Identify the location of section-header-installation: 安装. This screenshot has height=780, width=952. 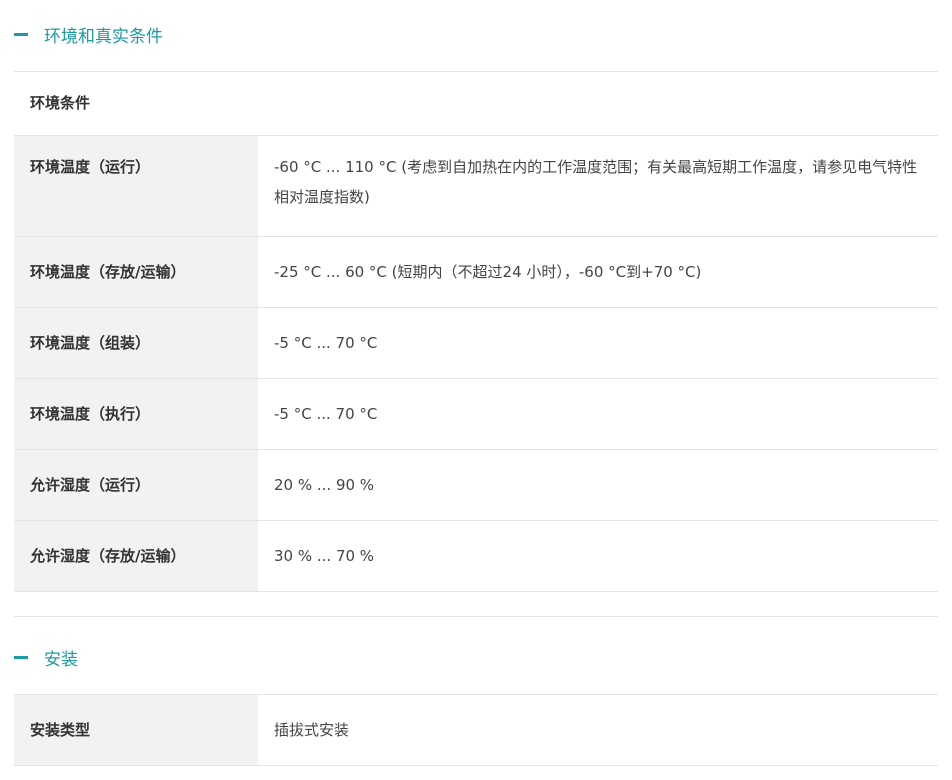
(476, 657).